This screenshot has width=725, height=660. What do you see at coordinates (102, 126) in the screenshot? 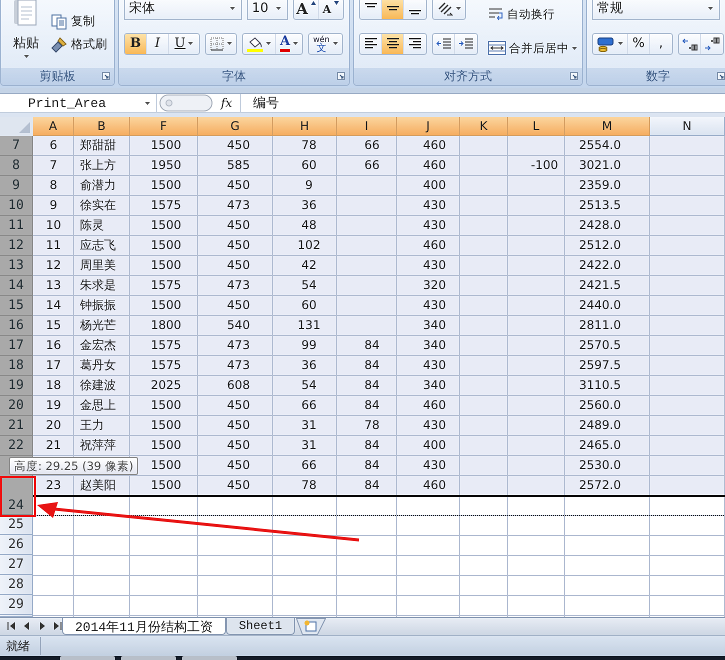
I see `column-header: B` at bounding box center [102, 126].